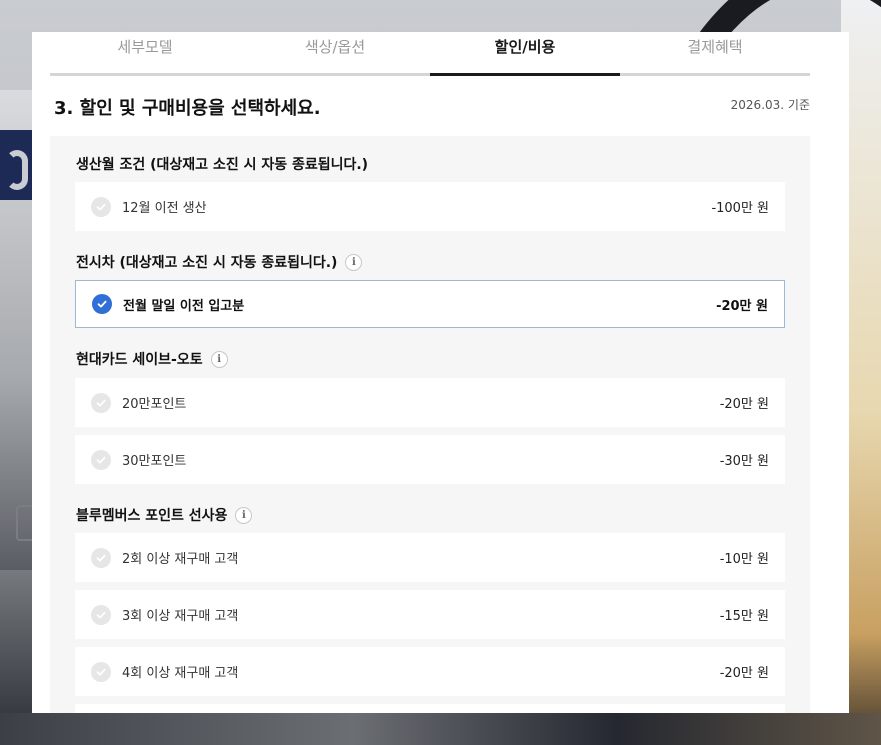 This screenshot has height=745, width=881. I want to click on backdrop-bottom, so click(440, 729).